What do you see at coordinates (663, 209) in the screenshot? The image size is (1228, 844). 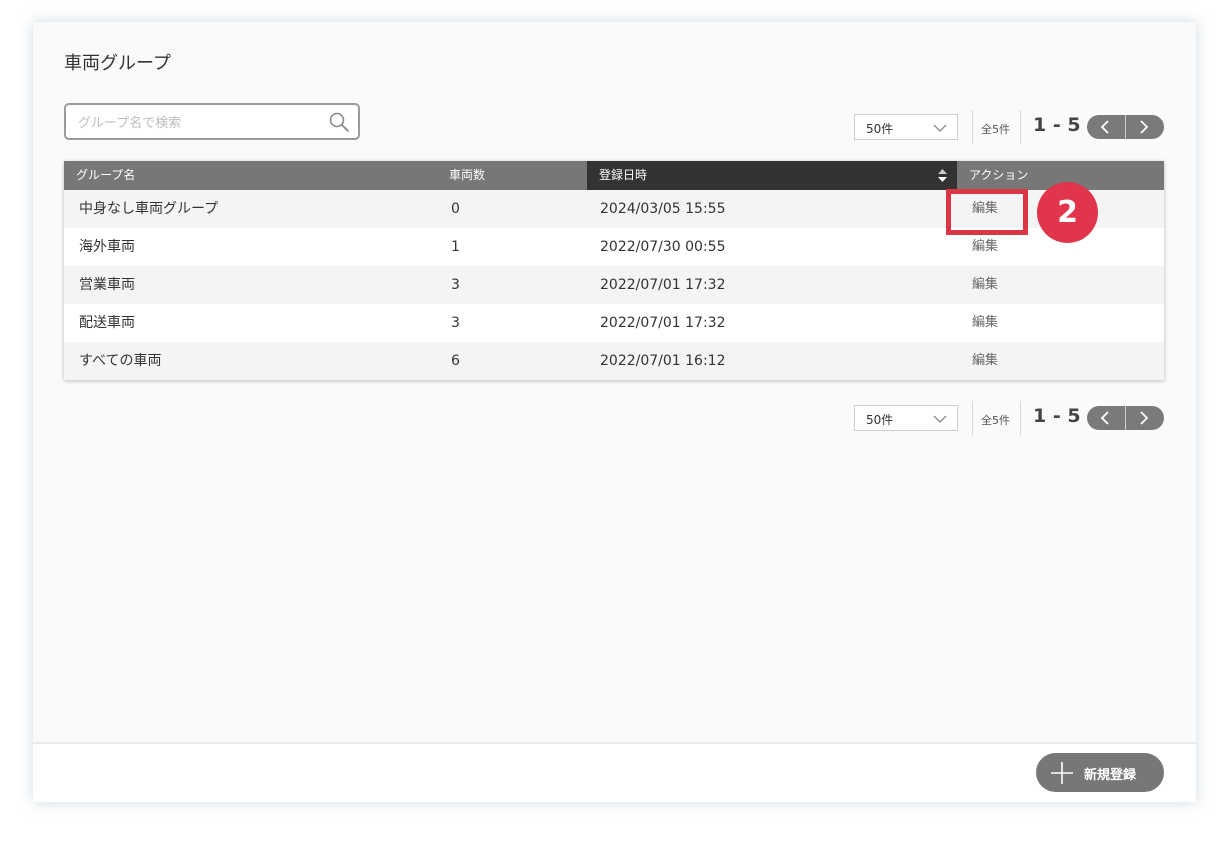 I see `cell-registered-at: 2024/03/05 15:55` at bounding box center [663, 209].